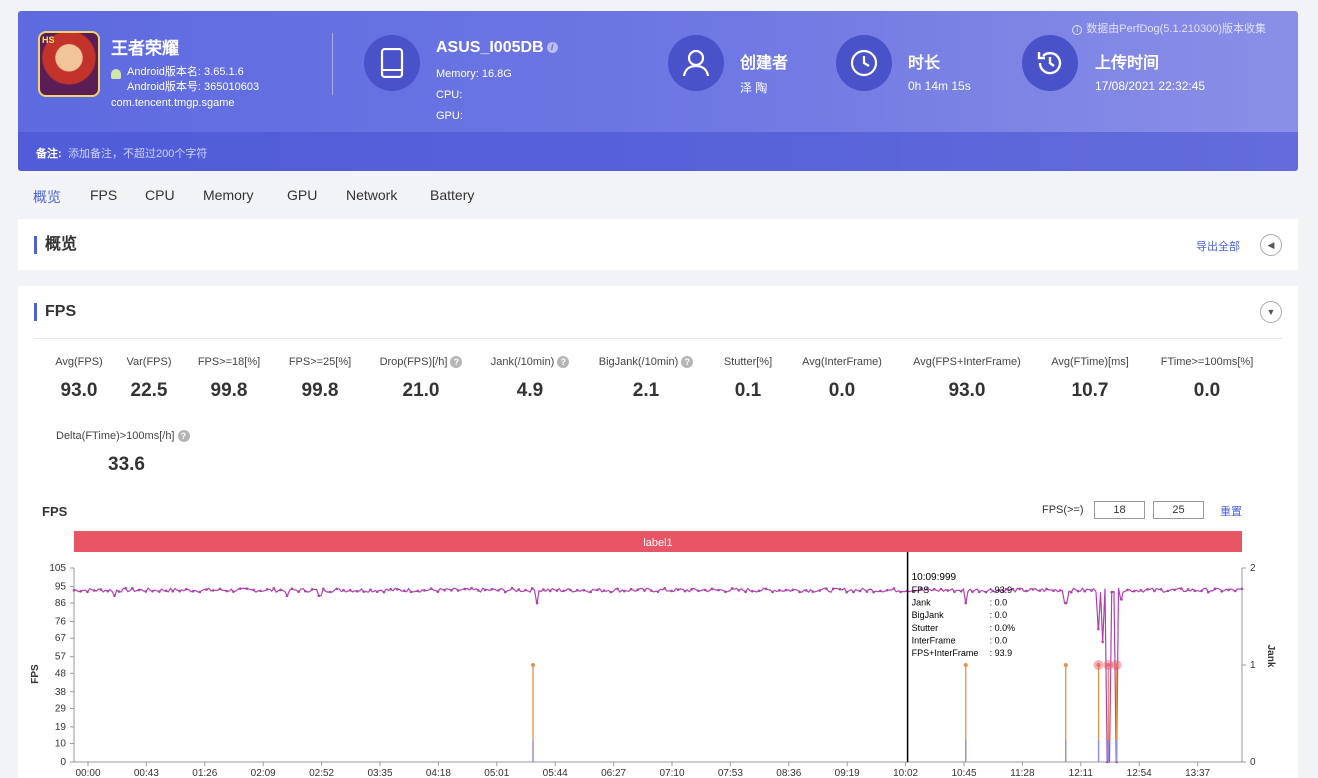 This screenshot has height=778, width=1318. What do you see at coordinates (1003, 628) in the screenshot?
I see `tooltip-value: : 0.0%` at bounding box center [1003, 628].